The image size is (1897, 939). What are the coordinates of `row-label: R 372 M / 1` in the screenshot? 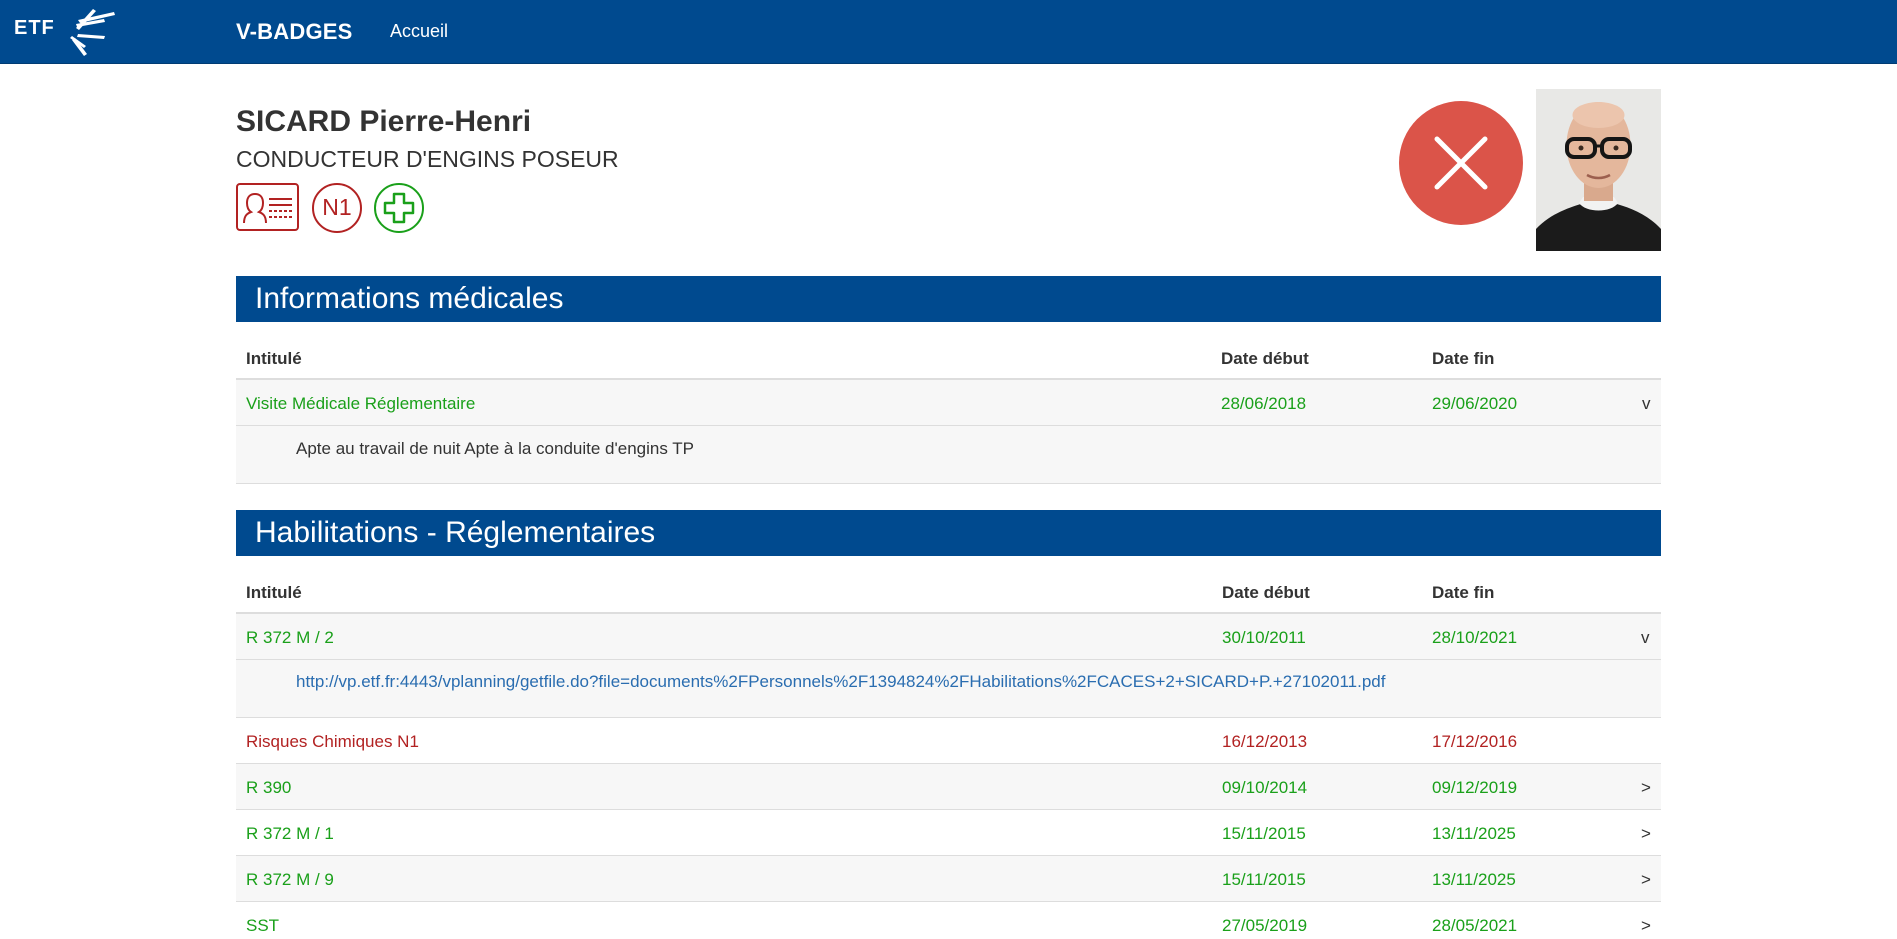 It's located at (290, 833).